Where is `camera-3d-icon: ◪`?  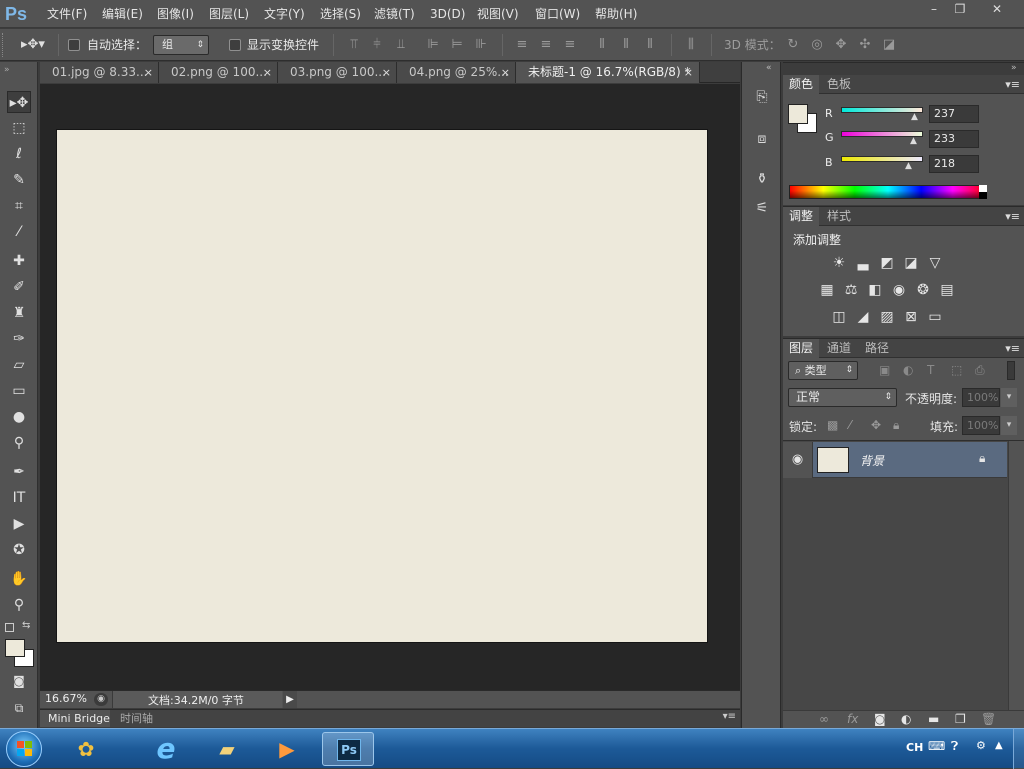
camera-3d-icon: ◪ is located at coordinates (889, 45).